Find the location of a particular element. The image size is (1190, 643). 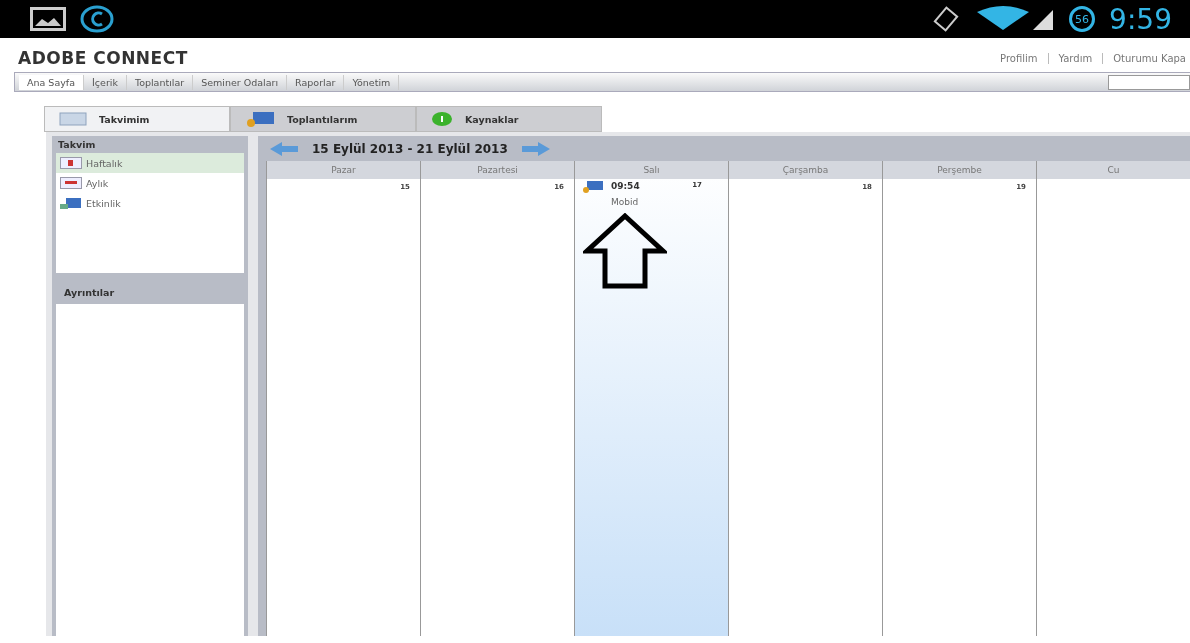

calendar-icon is located at coordinates (73, 119).